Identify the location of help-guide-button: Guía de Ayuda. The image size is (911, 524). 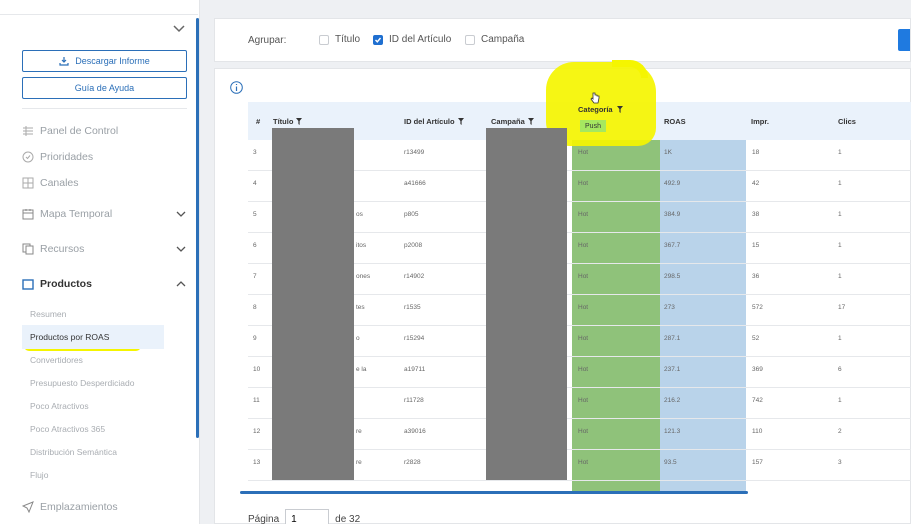
(104, 88).